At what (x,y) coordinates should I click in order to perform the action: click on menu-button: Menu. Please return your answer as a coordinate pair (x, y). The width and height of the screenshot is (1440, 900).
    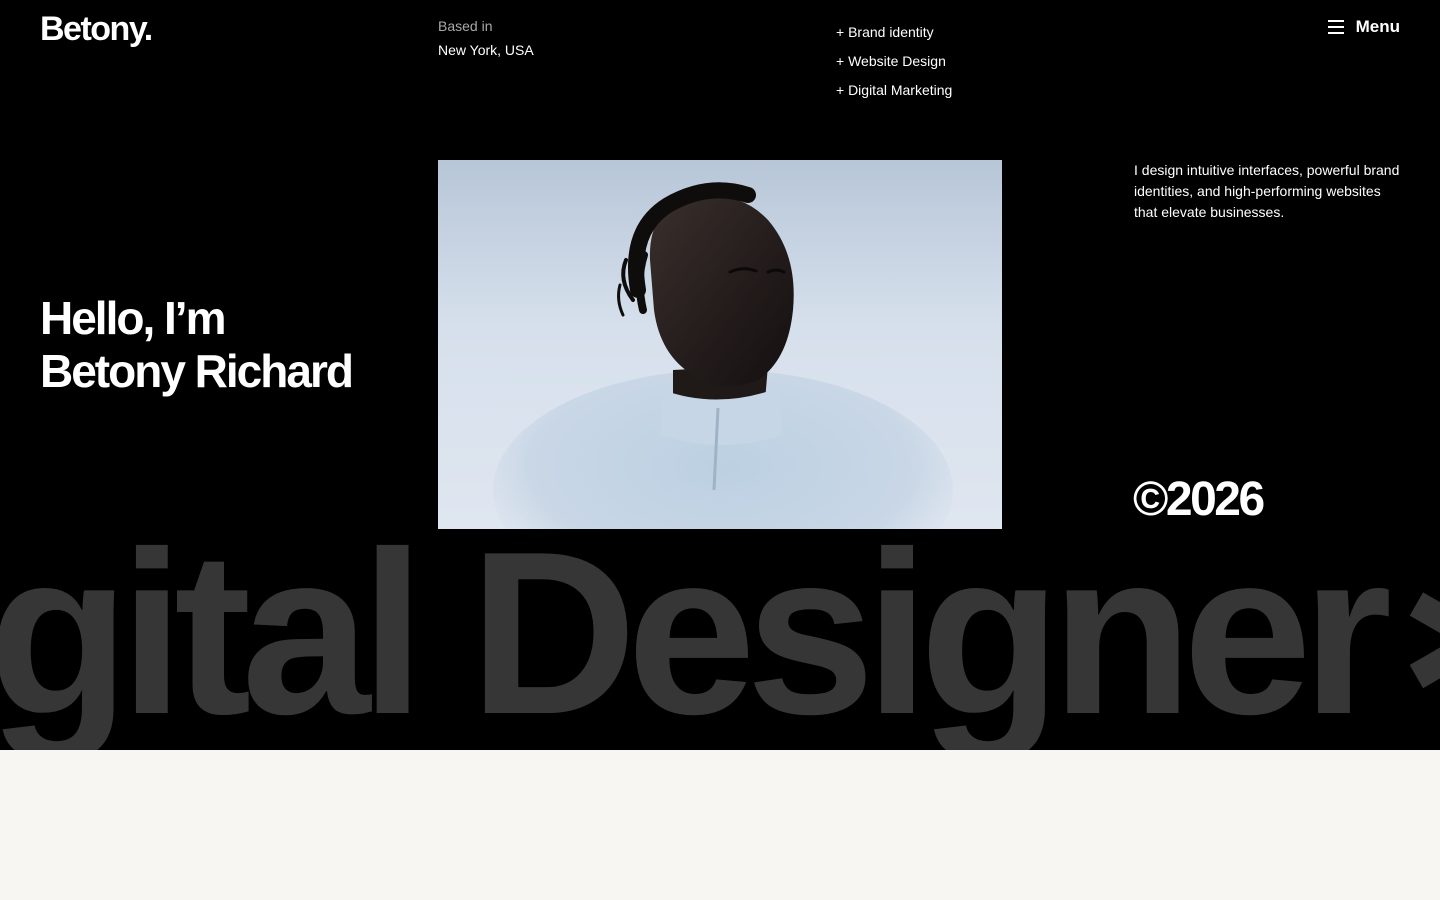
    Looking at the image, I should click on (1363, 27).